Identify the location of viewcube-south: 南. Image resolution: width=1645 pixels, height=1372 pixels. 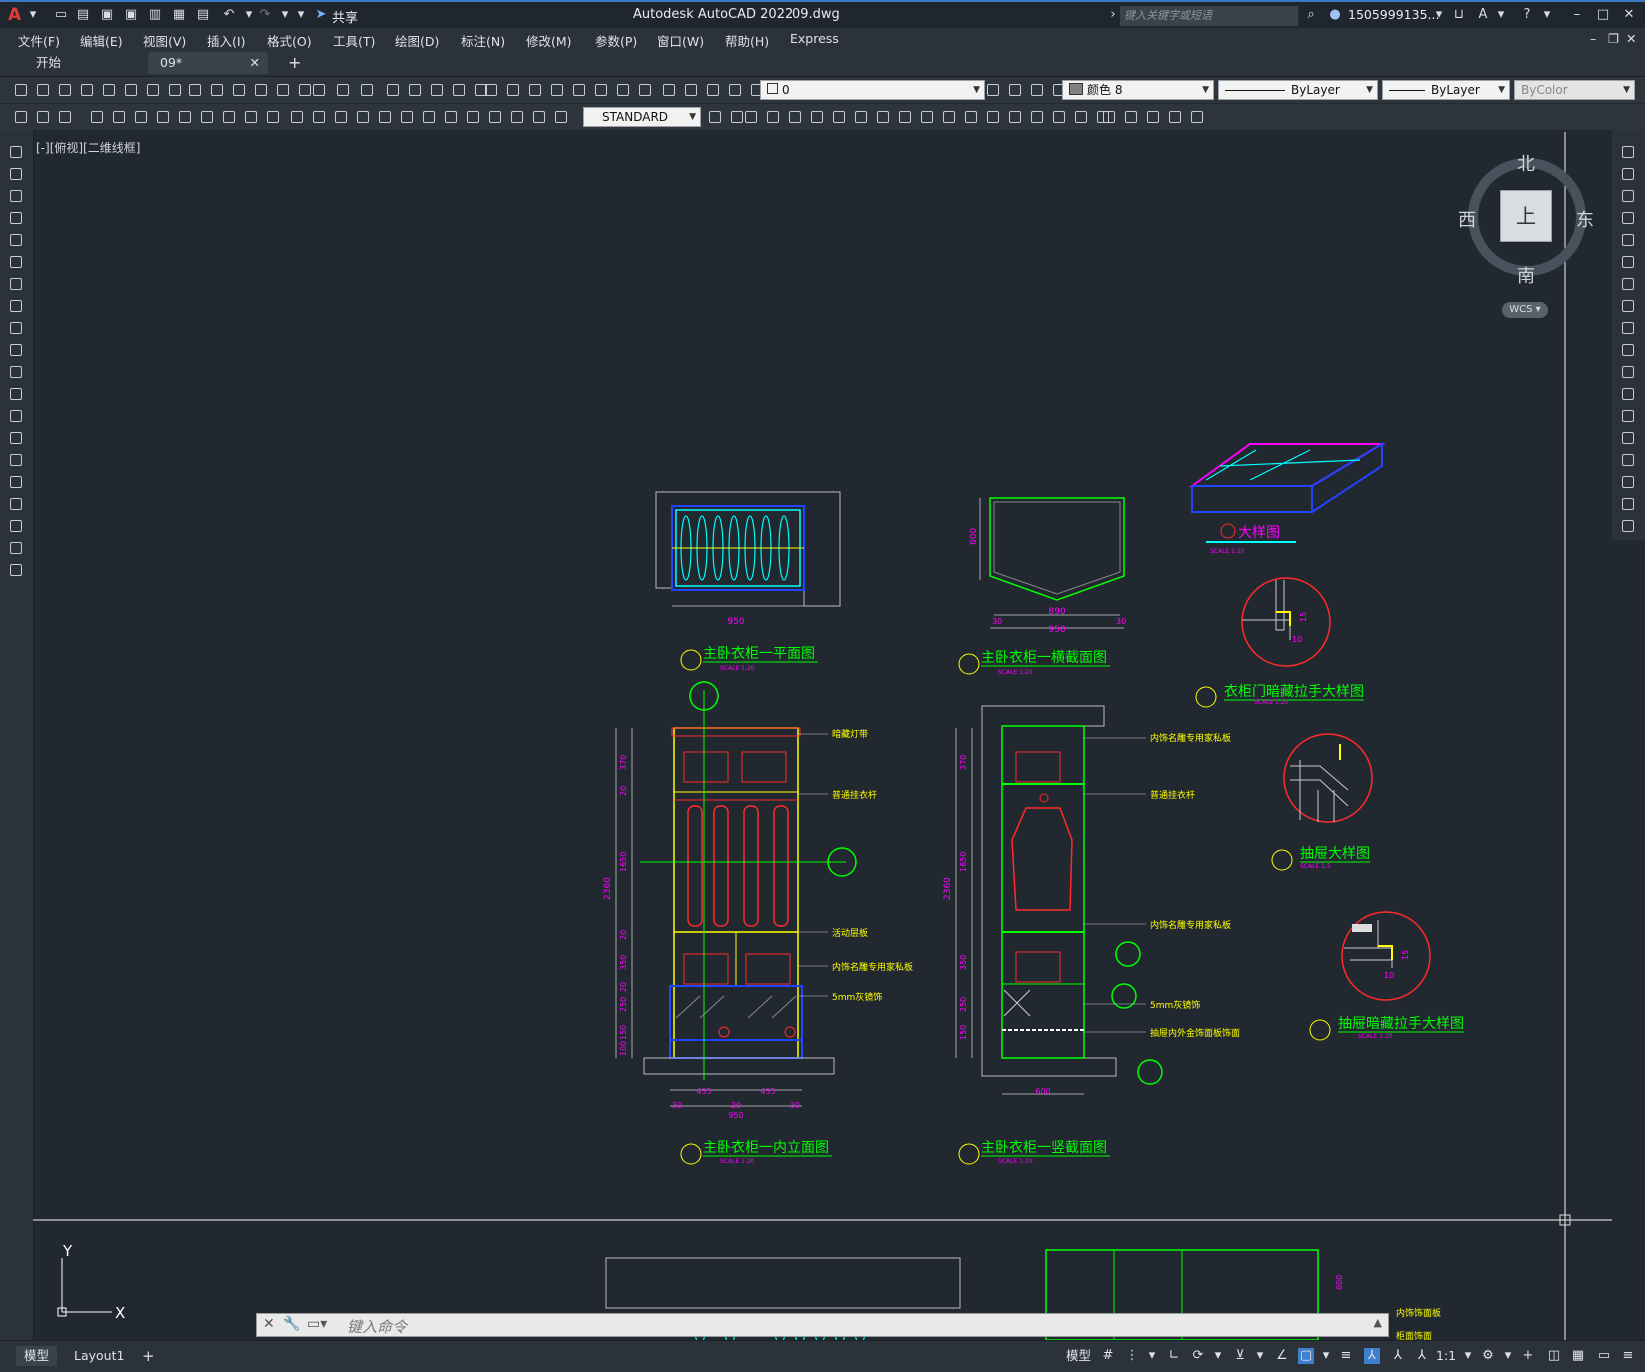
(1526, 275).